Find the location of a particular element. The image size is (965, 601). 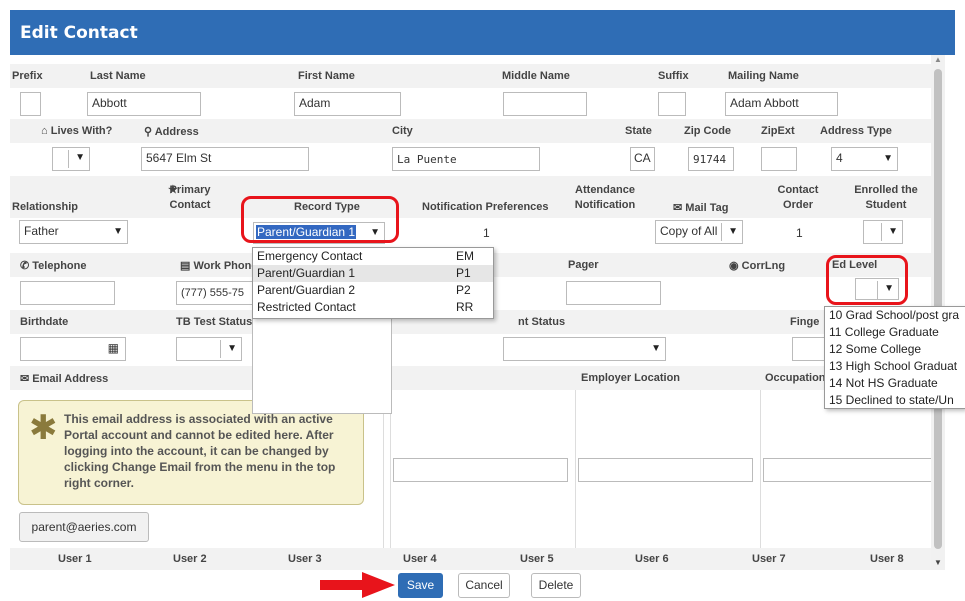

ed-level-option: 13 High School Graduat is located at coordinates (895, 366).